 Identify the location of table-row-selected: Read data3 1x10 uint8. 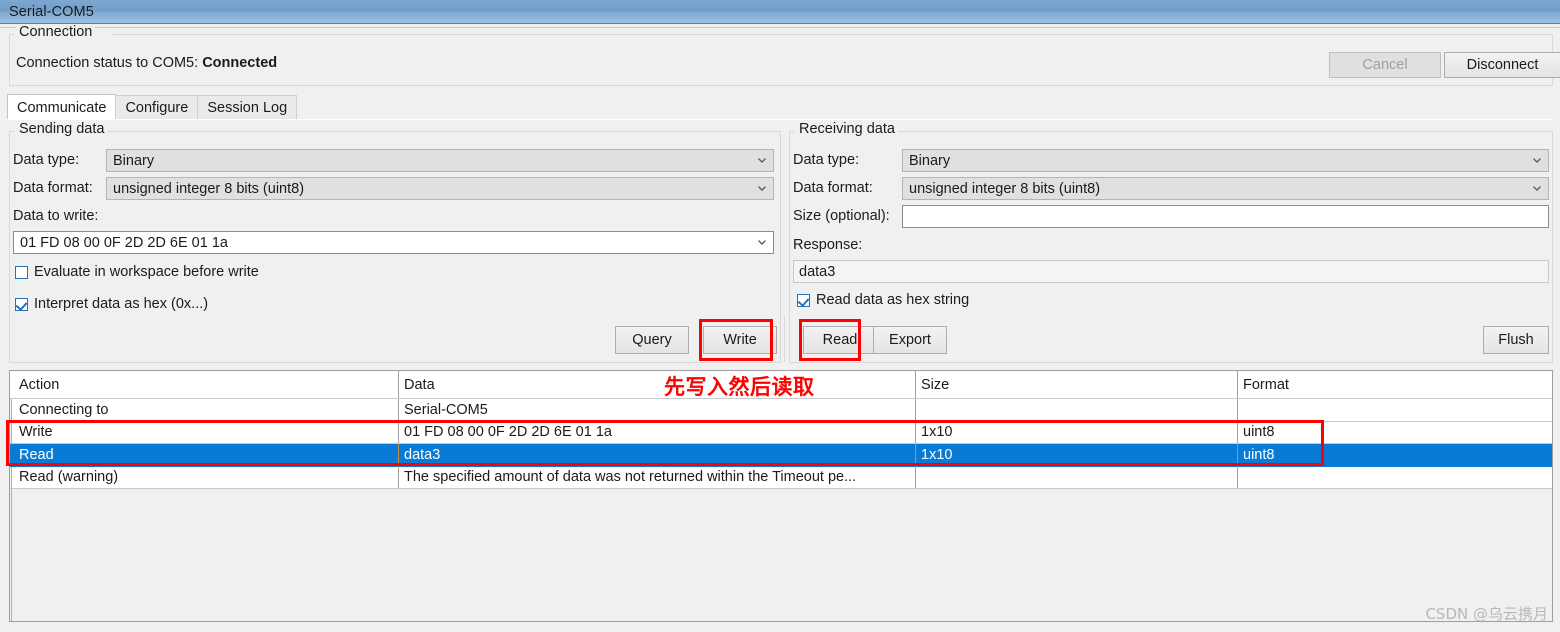
(781, 455).